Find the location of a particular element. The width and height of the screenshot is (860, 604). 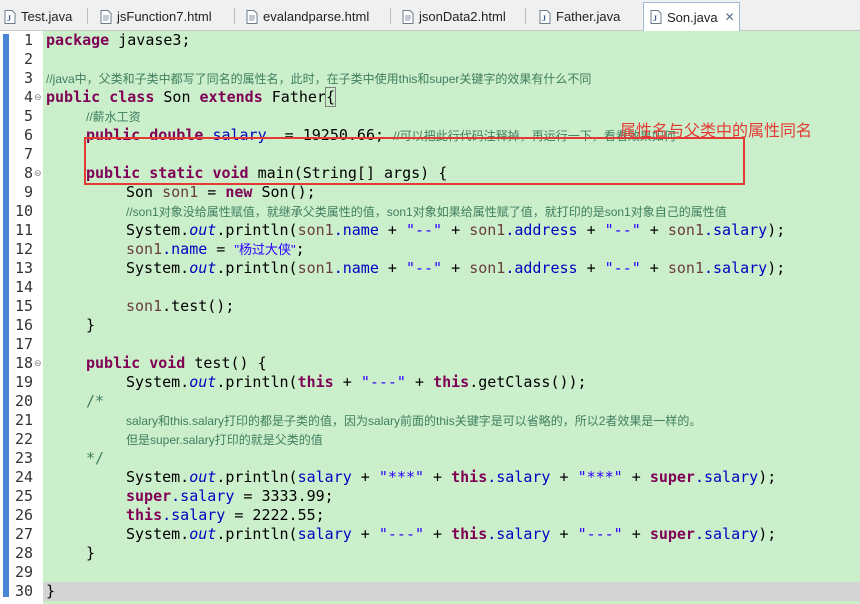

line-number: 13 is located at coordinates (23, 268).